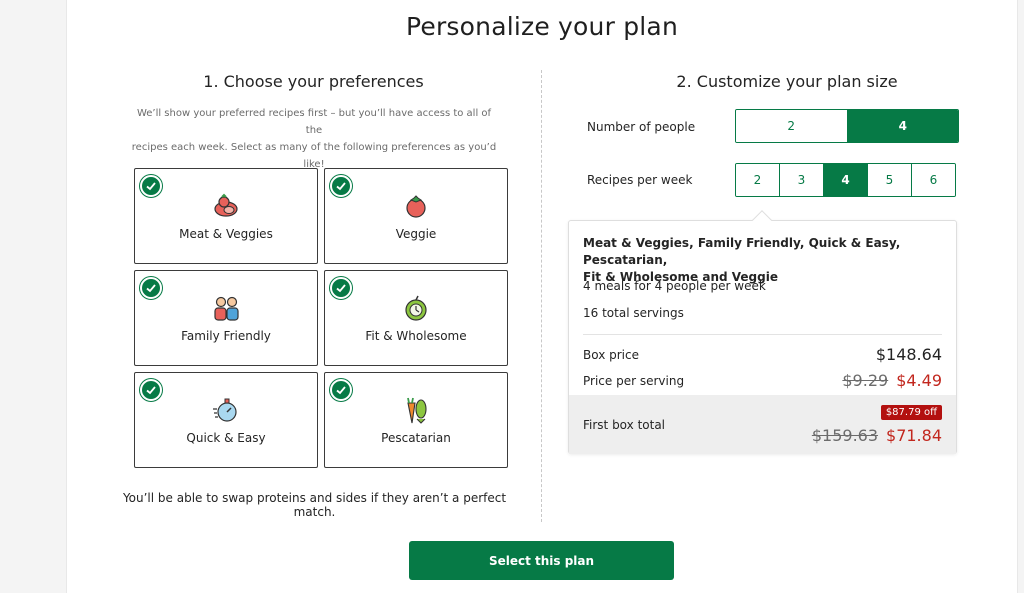  Describe the element at coordinates (226, 206) in the screenshot. I see `meat-veggies-icon` at that location.